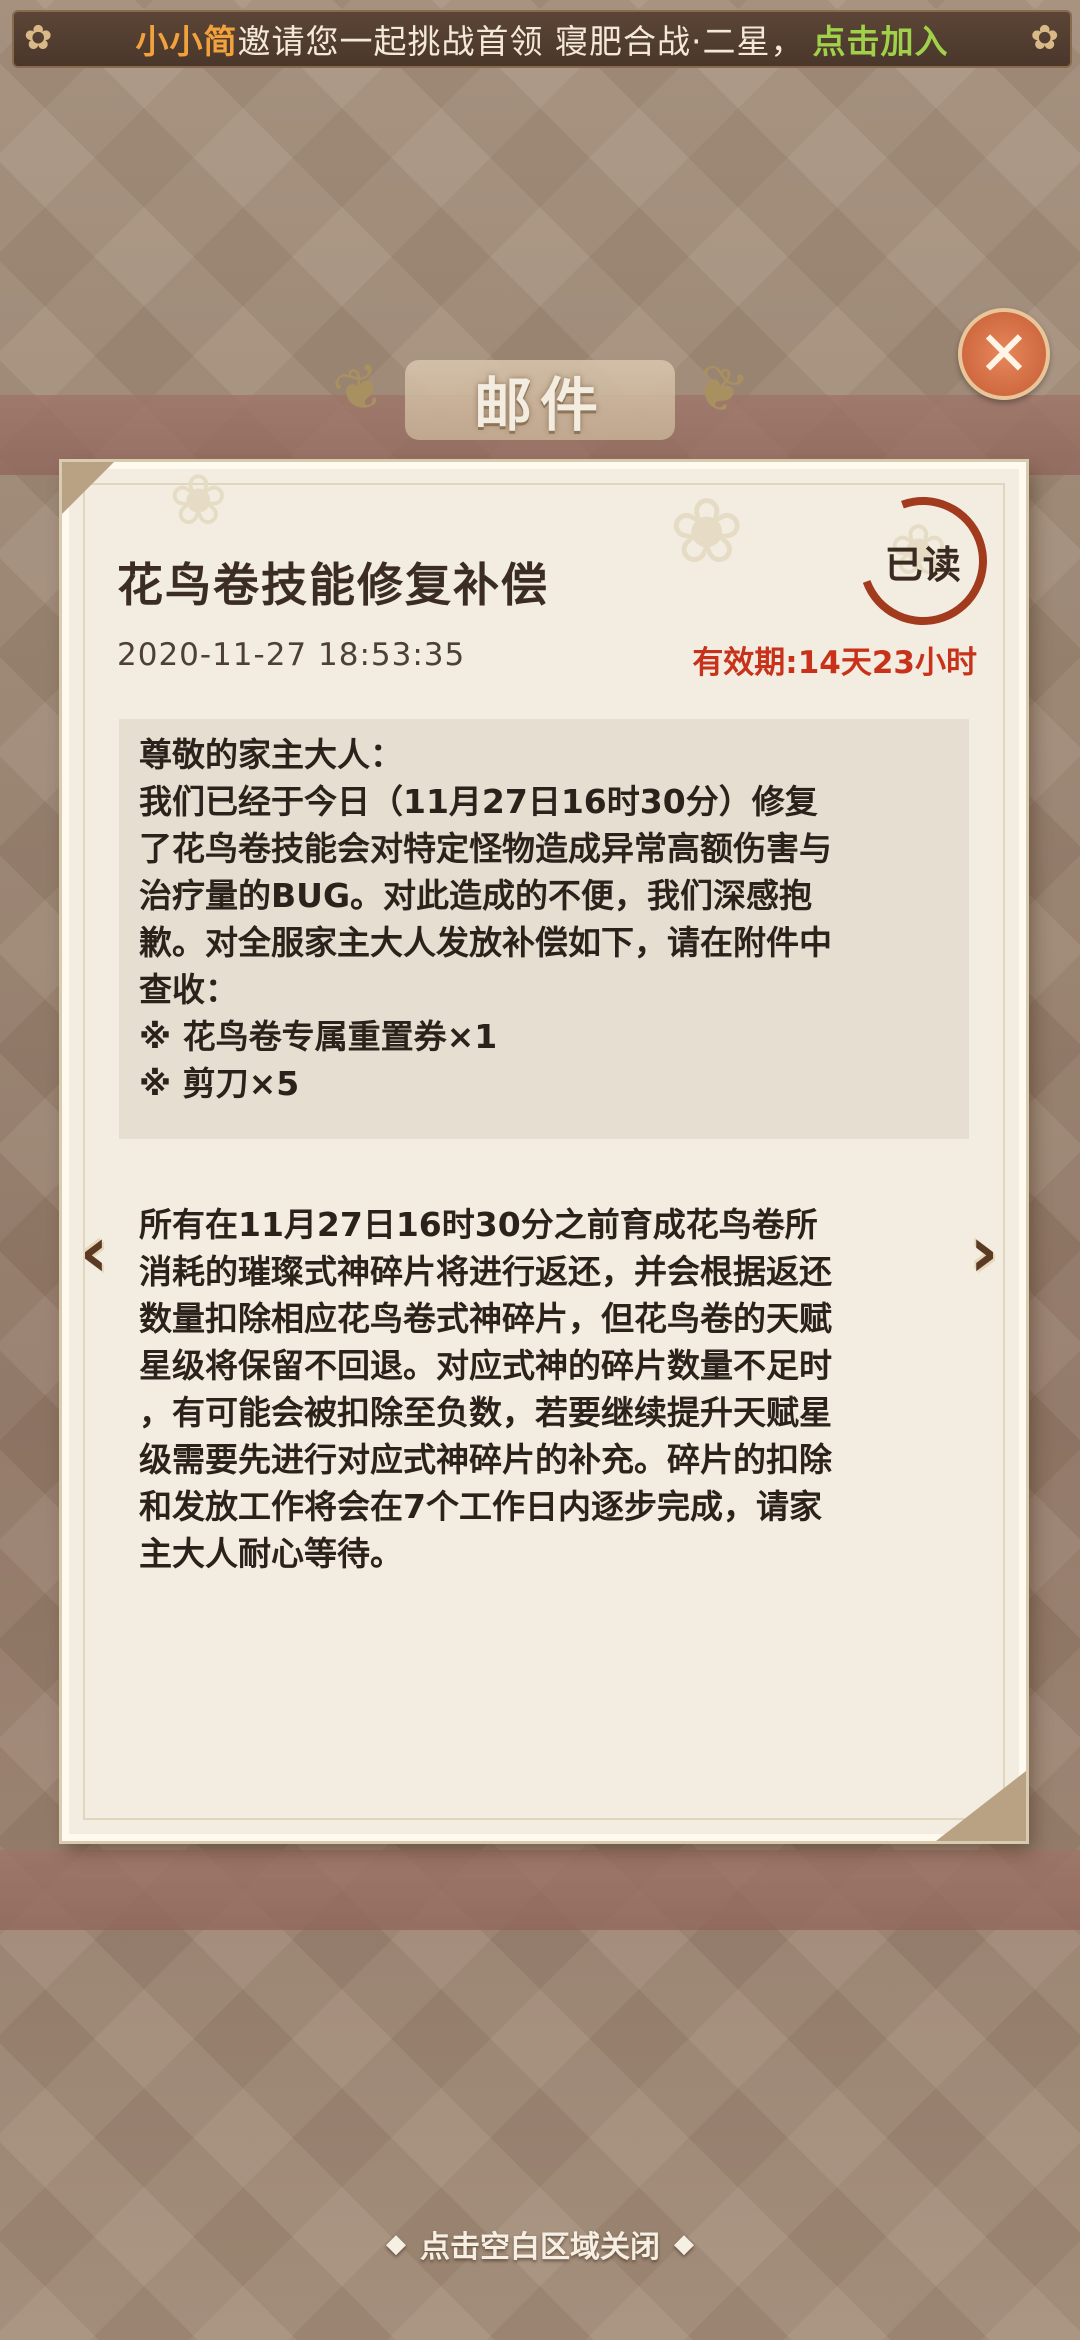 This screenshot has height=2340, width=1080. Describe the element at coordinates (291, 655) in the screenshot. I see `mail-datetime: 2020-11-27 18:53:35` at that location.